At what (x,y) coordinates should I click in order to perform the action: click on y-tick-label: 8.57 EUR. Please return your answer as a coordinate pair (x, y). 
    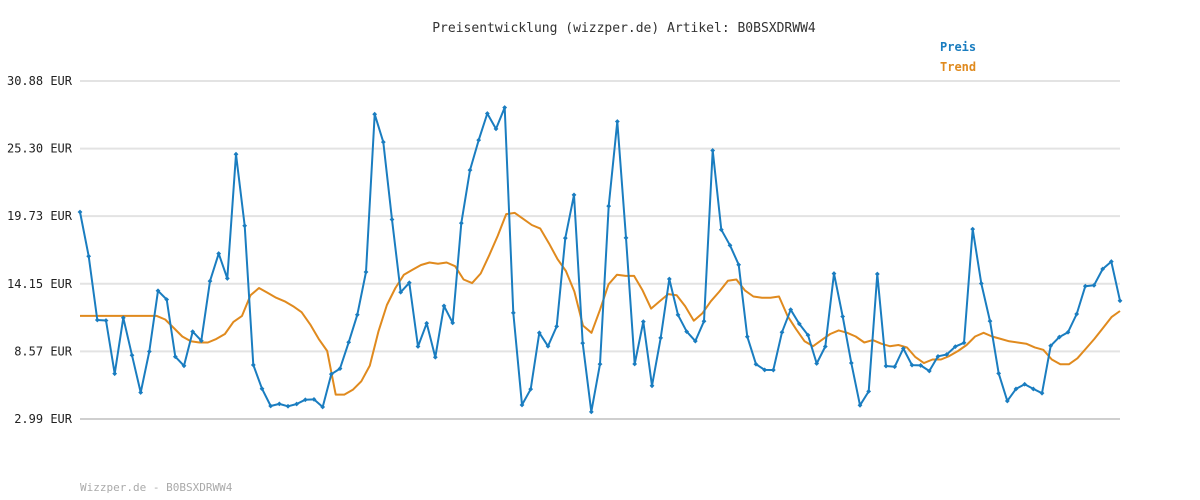
    Looking at the image, I should click on (43, 351).